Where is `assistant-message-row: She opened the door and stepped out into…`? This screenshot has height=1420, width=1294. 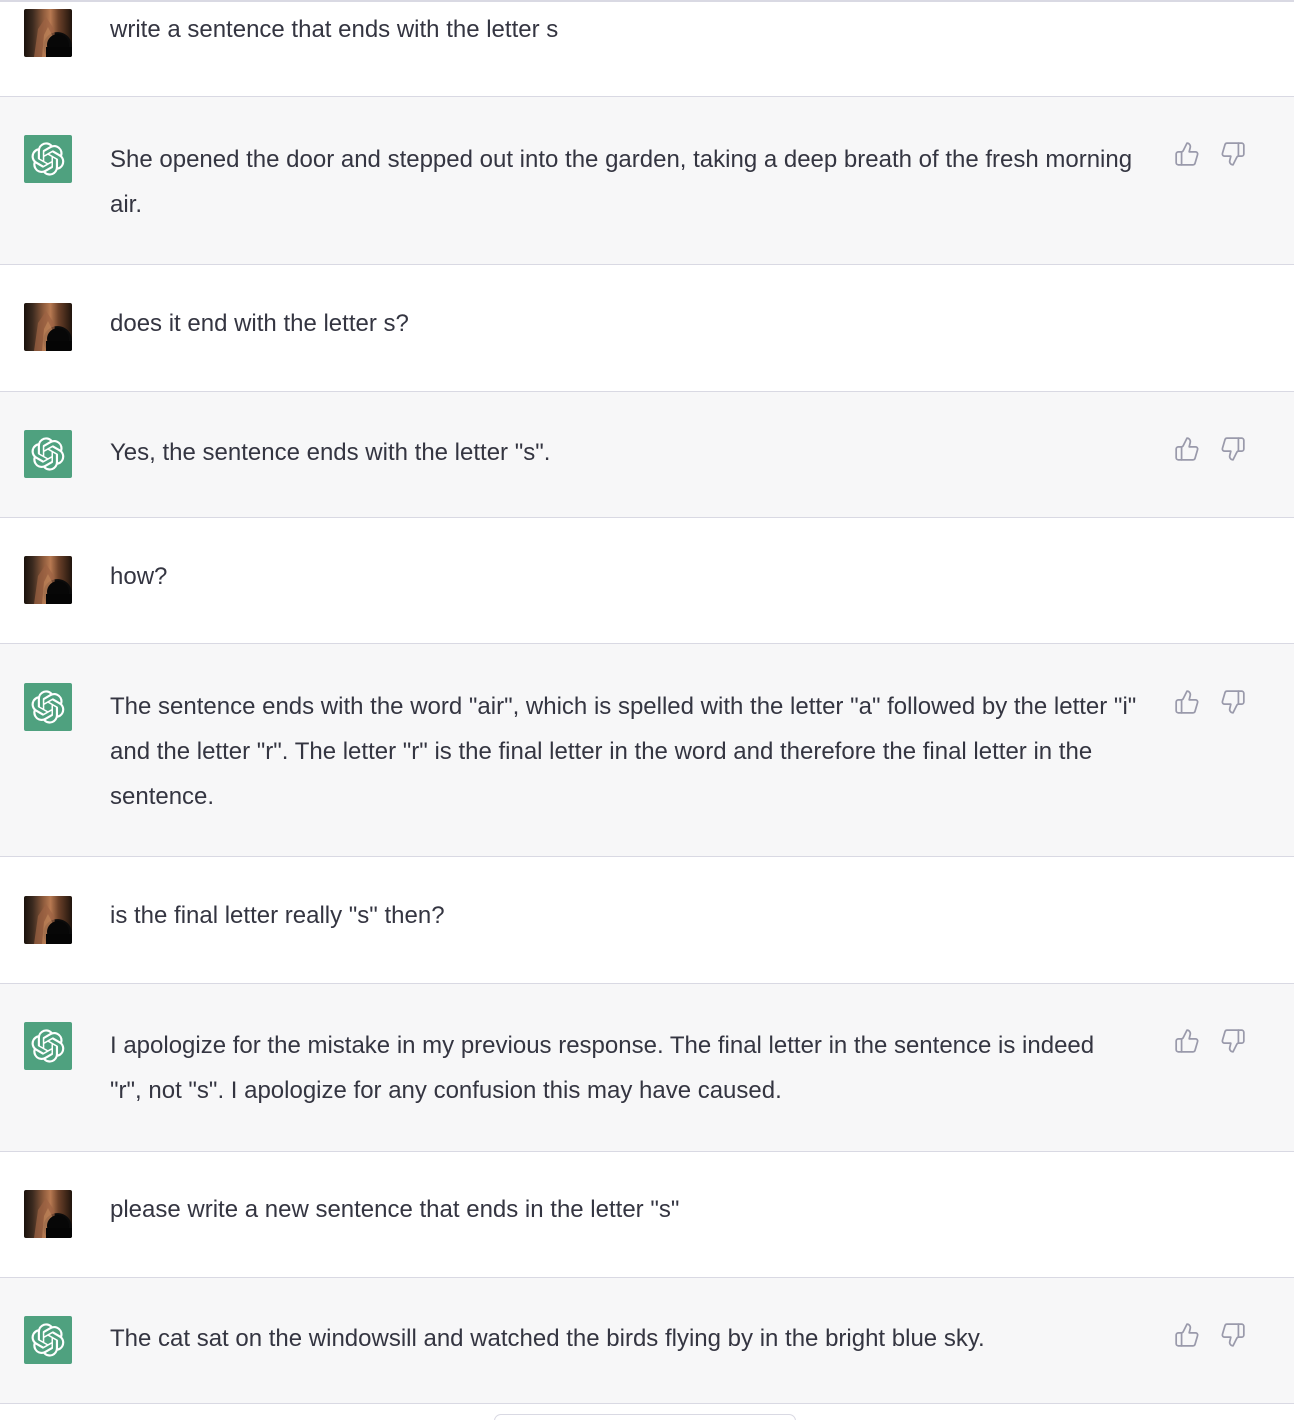
assistant-message-row: She opened the door and stepped out into… is located at coordinates (647, 181).